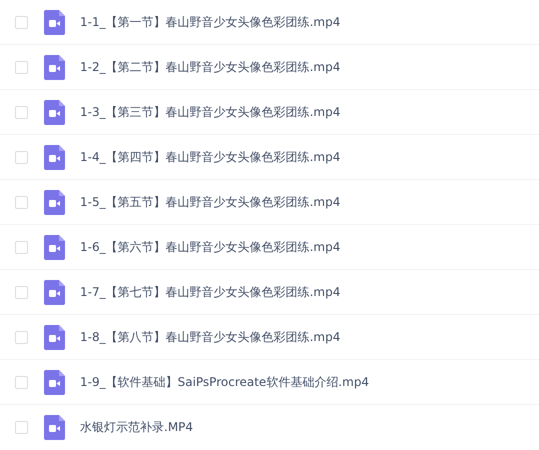 The image size is (539, 450). Describe the element at coordinates (210, 157) in the screenshot. I see `file-name: 1-4_【第四节】春山野音少女头像色彩团练.mp4` at that location.